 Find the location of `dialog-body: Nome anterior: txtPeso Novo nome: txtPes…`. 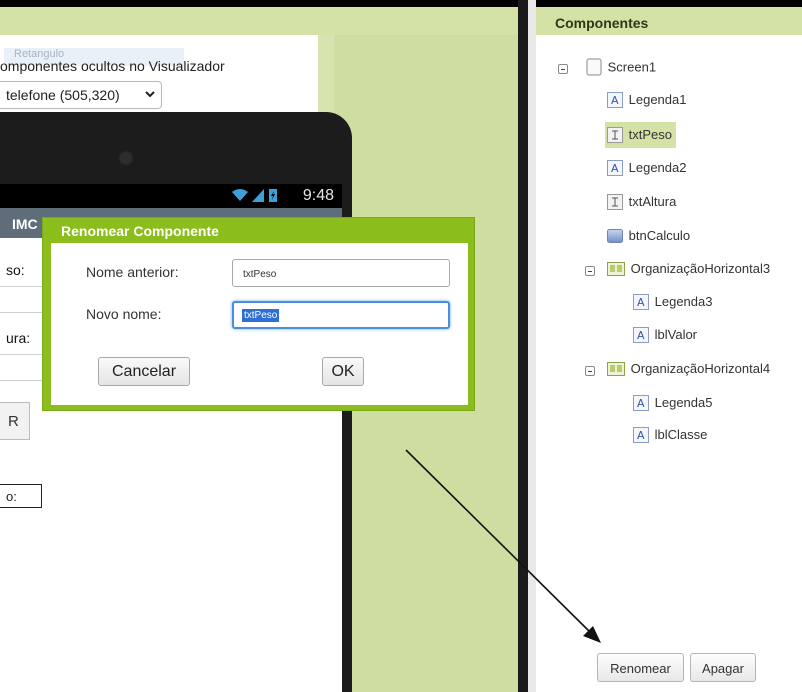

dialog-body: Nome anterior: txtPeso Novo nome: txtPes… is located at coordinates (259, 324).